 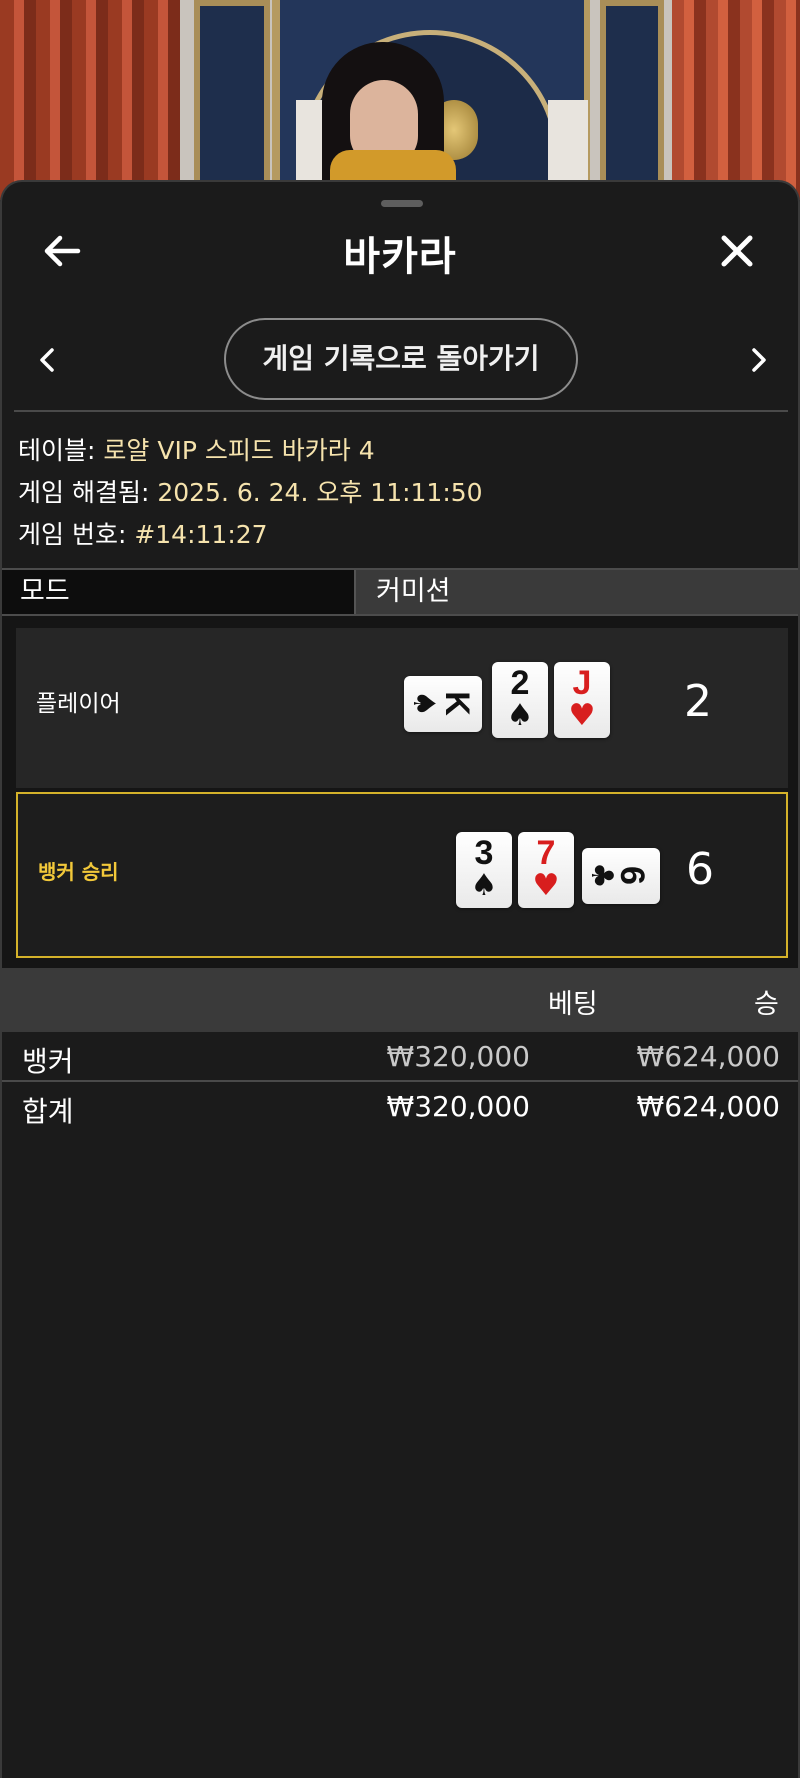 What do you see at coordinates (179, 592) in the screenshot?
I see `tab-mode: 모드` at bounding box center [179, 592].